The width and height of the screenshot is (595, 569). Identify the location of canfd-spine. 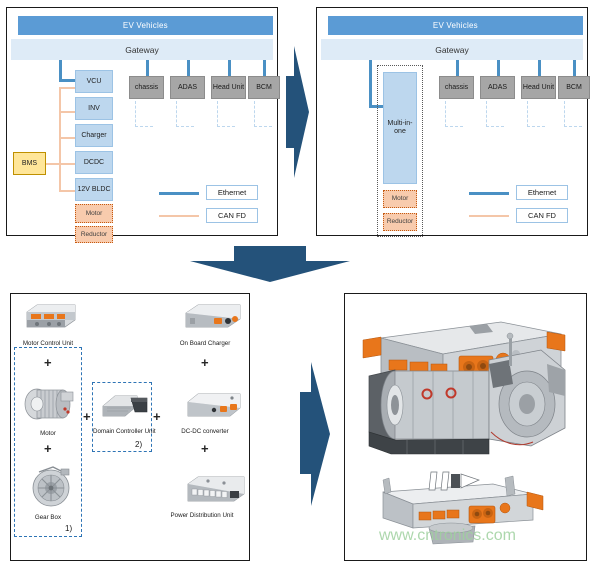
(60, 139).